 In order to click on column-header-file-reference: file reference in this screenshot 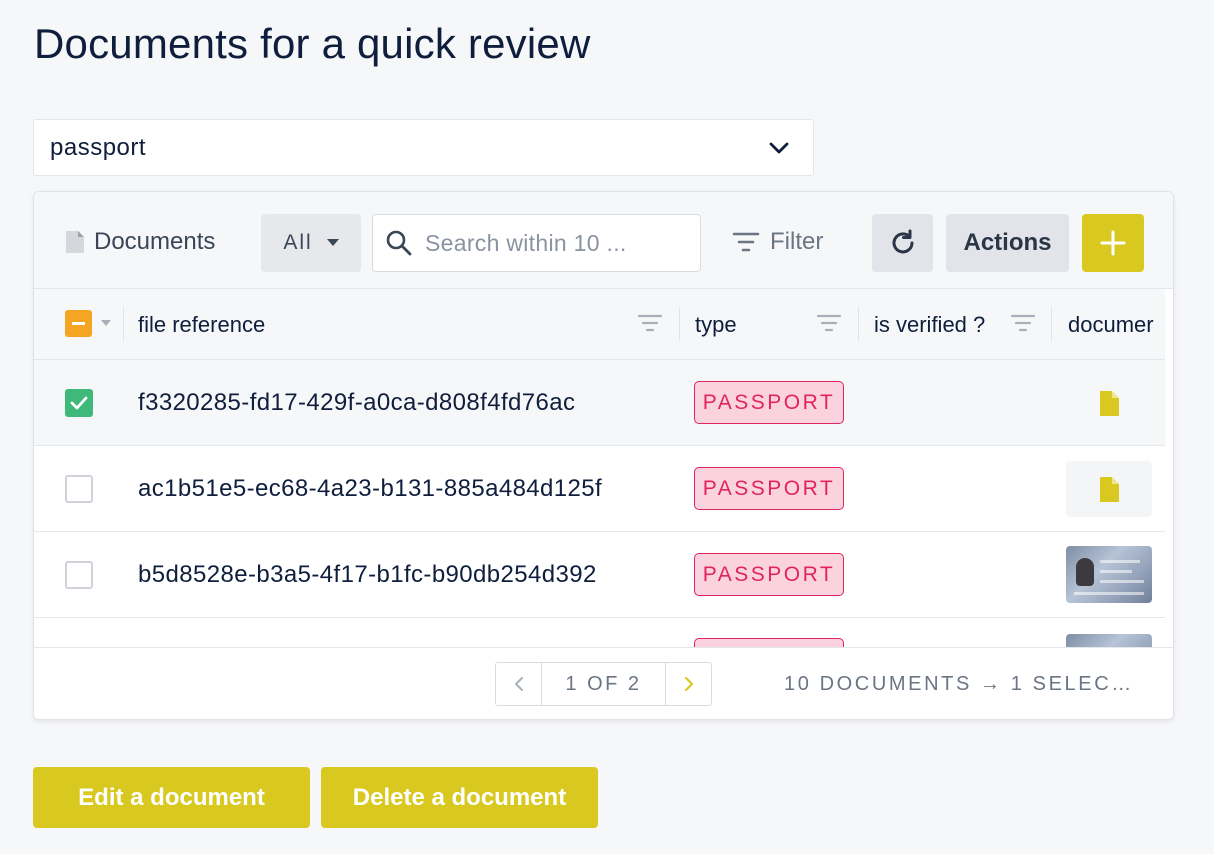, I will do `click(201, 324)`.